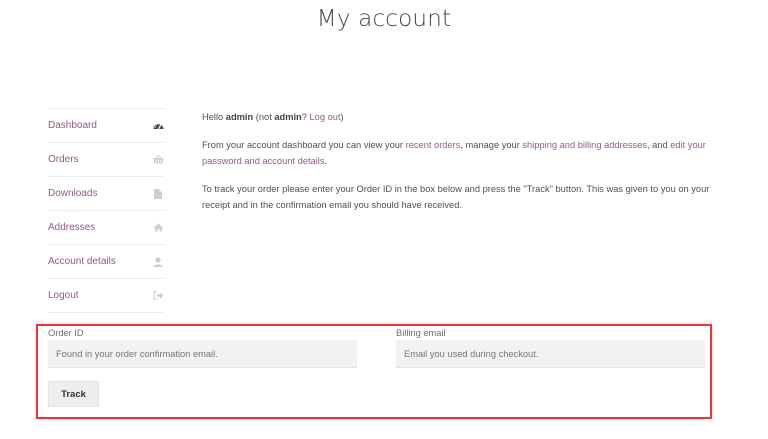  Describe the element at coordinates (158, 126) in the screenshot. I see `dashboard-gauge-icon` at that location.